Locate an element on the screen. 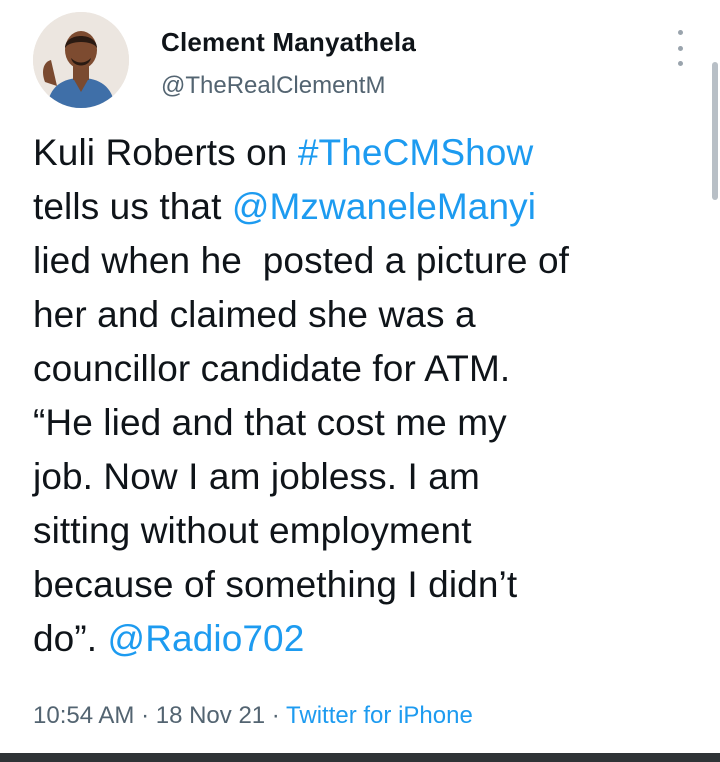 The height and width of the screenshot is (762, 720). author-handle: @TheRealClementM is located at coordinates (273, 86).